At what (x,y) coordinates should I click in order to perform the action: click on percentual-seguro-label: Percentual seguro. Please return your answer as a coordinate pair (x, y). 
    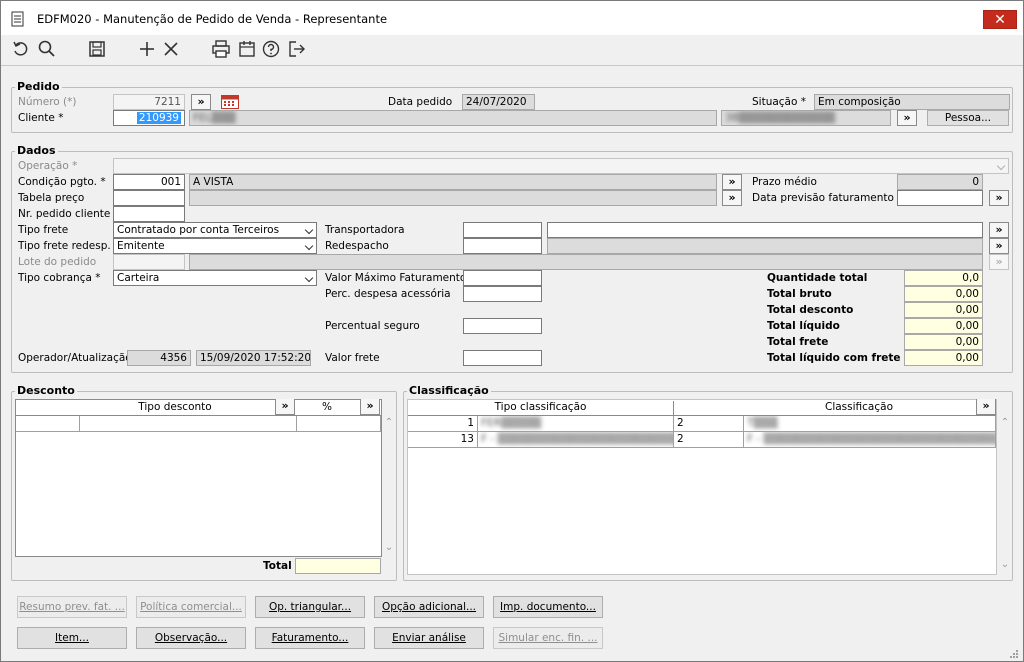
    Looking at the image, I should click on (372, 326).